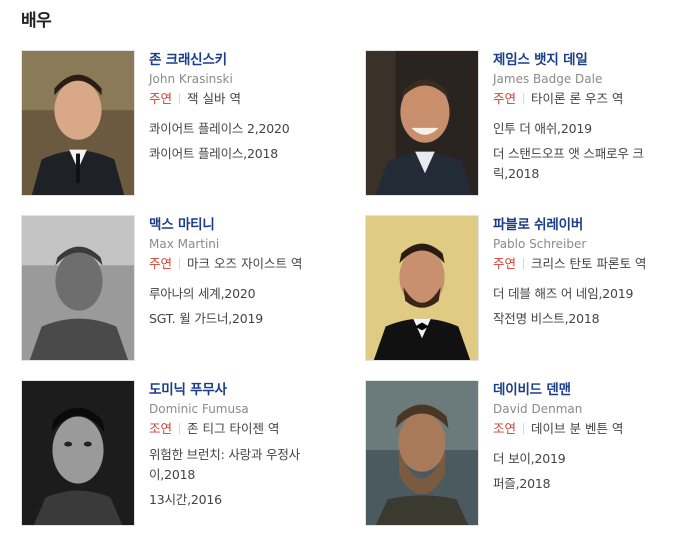 The height and width of the screenshot is (536, 700). Describe the element at coordinates (244, 60) in the screenshot. I see `actor-name-link: 존 크래신스키` at that location.